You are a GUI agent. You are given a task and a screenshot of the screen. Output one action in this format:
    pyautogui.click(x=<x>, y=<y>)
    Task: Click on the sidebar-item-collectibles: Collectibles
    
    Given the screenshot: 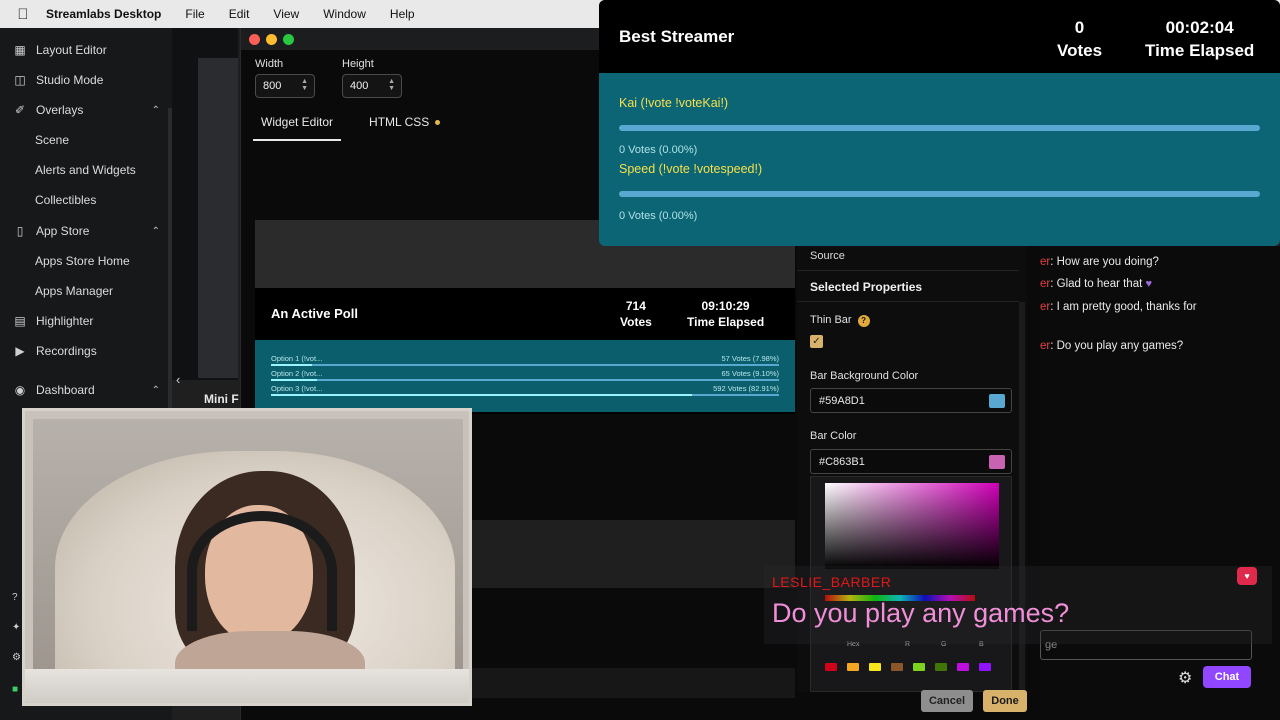 What is the action you would take?
    pyautogui.click(x=86, y=200)
    